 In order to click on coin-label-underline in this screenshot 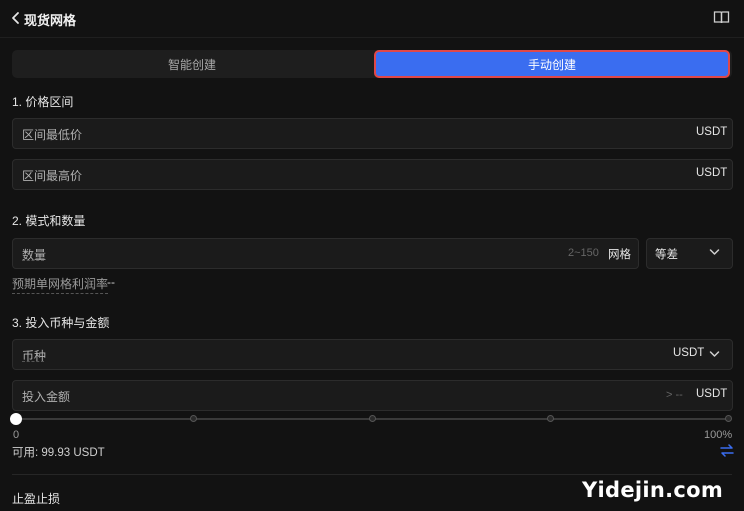, I will do `click(33, 361)`.